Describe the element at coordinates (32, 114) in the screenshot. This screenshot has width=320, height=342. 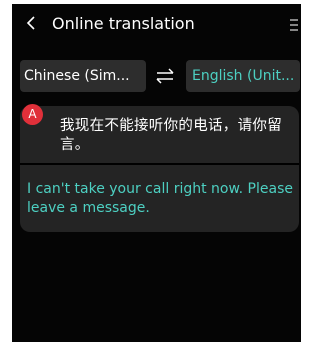
I see `speaker-avatar: A` at that location.